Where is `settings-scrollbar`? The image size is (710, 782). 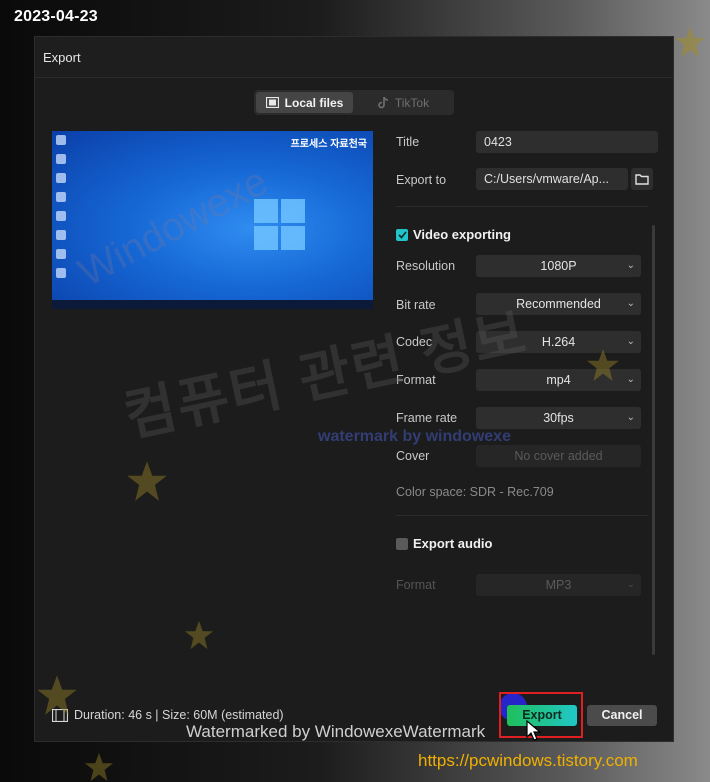
settings-scrollbar is located at coordinates (653, 440).